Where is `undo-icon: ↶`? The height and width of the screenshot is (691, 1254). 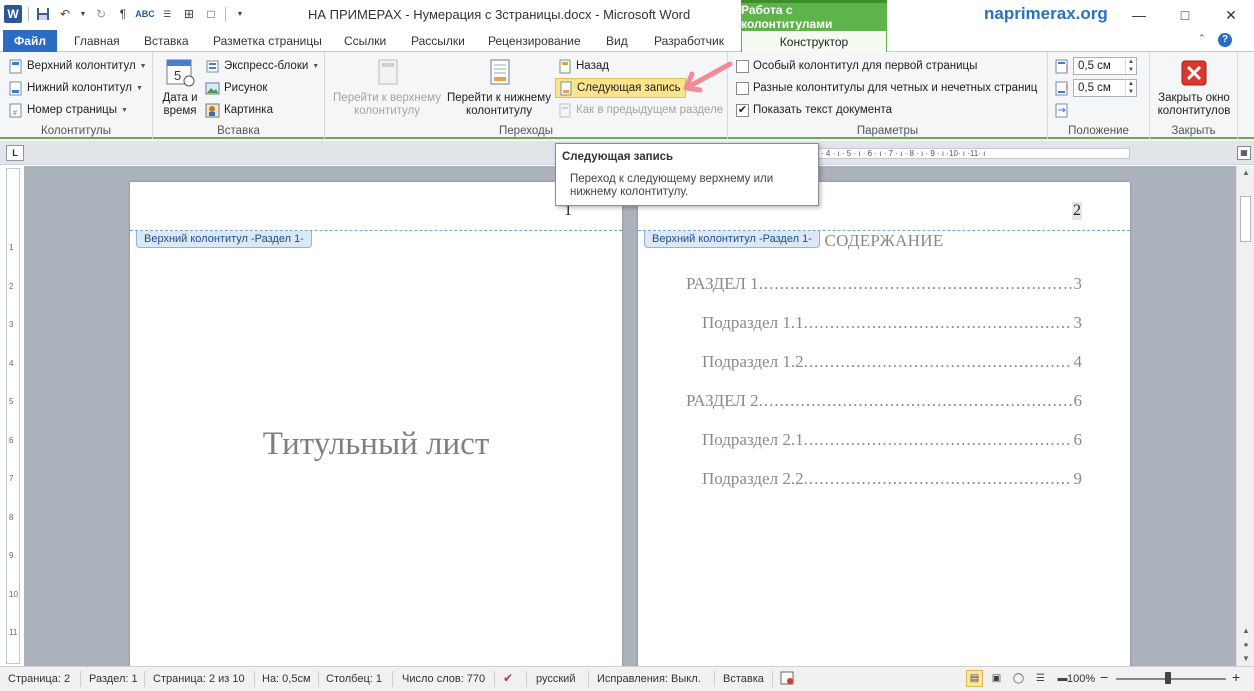
undo-icon: ↶ is located at coordinates (65, 14).